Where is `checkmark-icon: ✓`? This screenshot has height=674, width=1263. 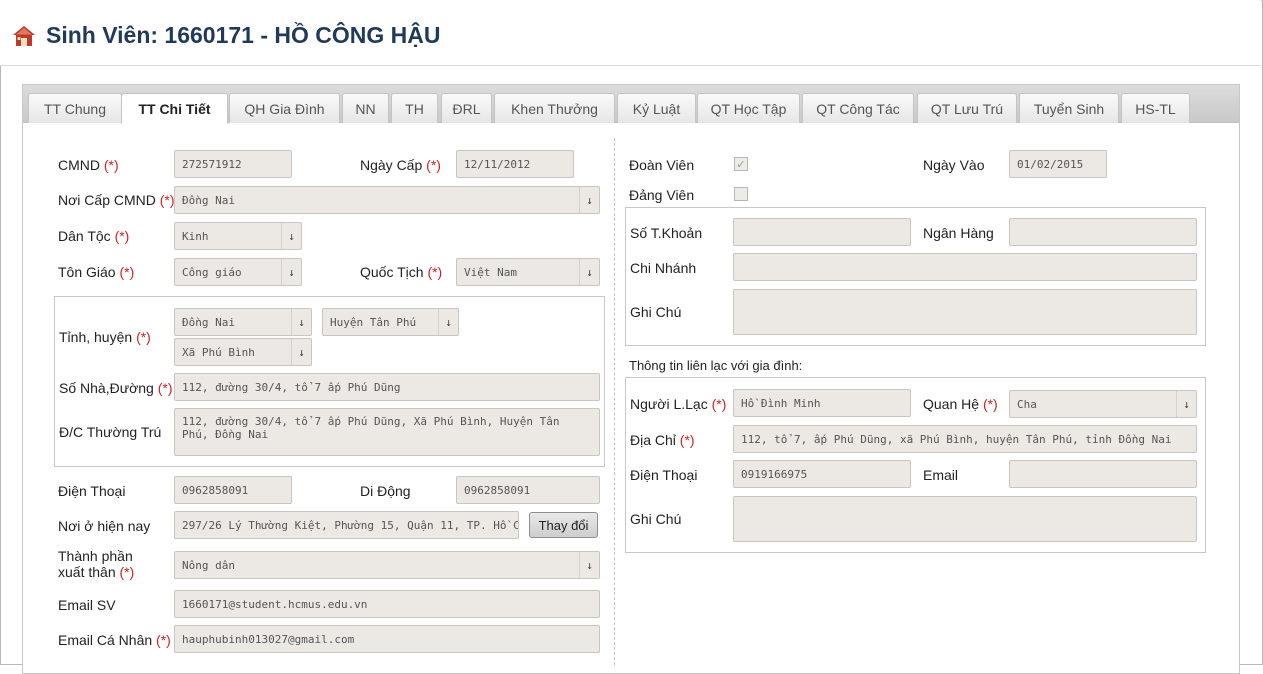
checkmark-icon: ✓ is located at coordinates (741, 164).